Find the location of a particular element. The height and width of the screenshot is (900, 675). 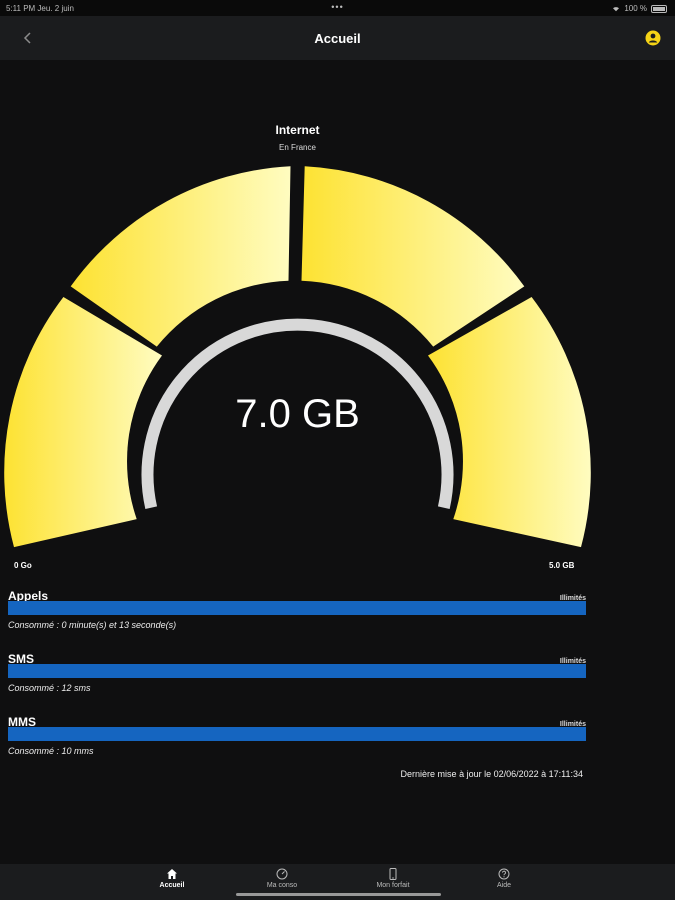

tab-mon-forfait: Mon forfait is located at coordinates (393, 878).